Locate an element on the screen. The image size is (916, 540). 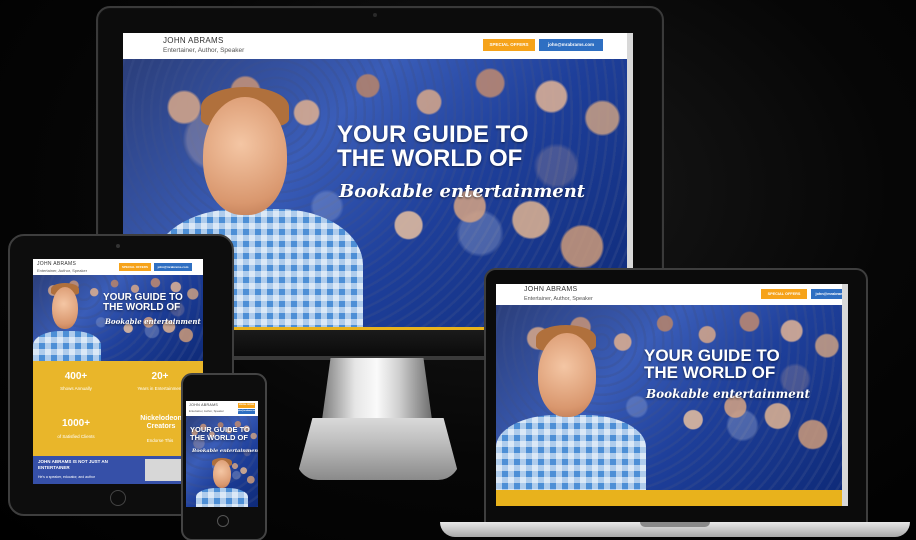
laptop-special-offers-button: SPECIAL OFFERS is located at coordinates (784, 294).